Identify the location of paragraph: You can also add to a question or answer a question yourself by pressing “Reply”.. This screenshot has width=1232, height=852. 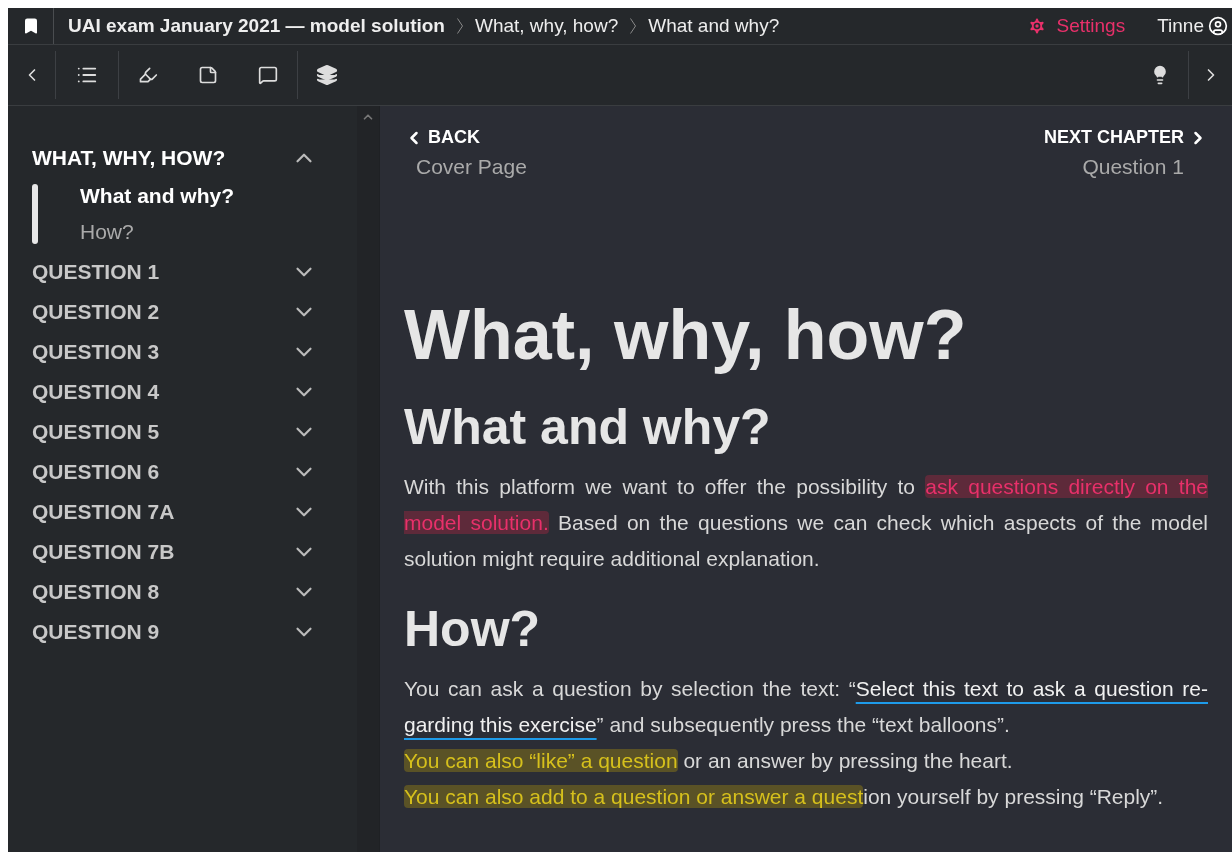
(784, 796).